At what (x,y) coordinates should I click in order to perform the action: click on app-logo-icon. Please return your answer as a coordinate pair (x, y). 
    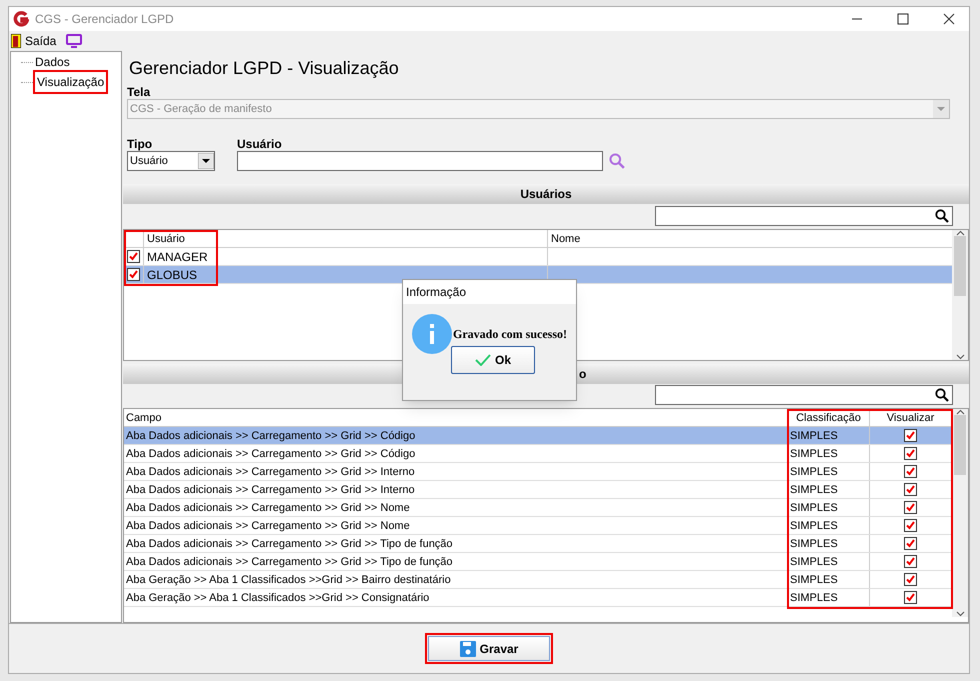
    Looking at the image, I should click on (21, 19).